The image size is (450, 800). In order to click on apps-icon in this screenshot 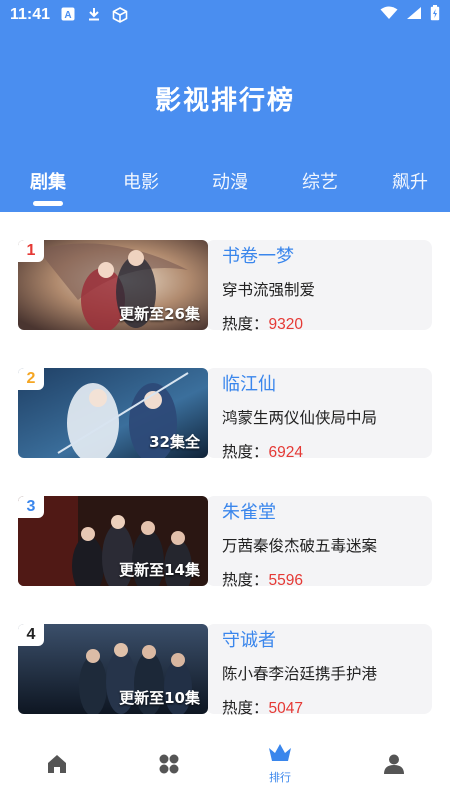, I will do `click(169, 766)`.